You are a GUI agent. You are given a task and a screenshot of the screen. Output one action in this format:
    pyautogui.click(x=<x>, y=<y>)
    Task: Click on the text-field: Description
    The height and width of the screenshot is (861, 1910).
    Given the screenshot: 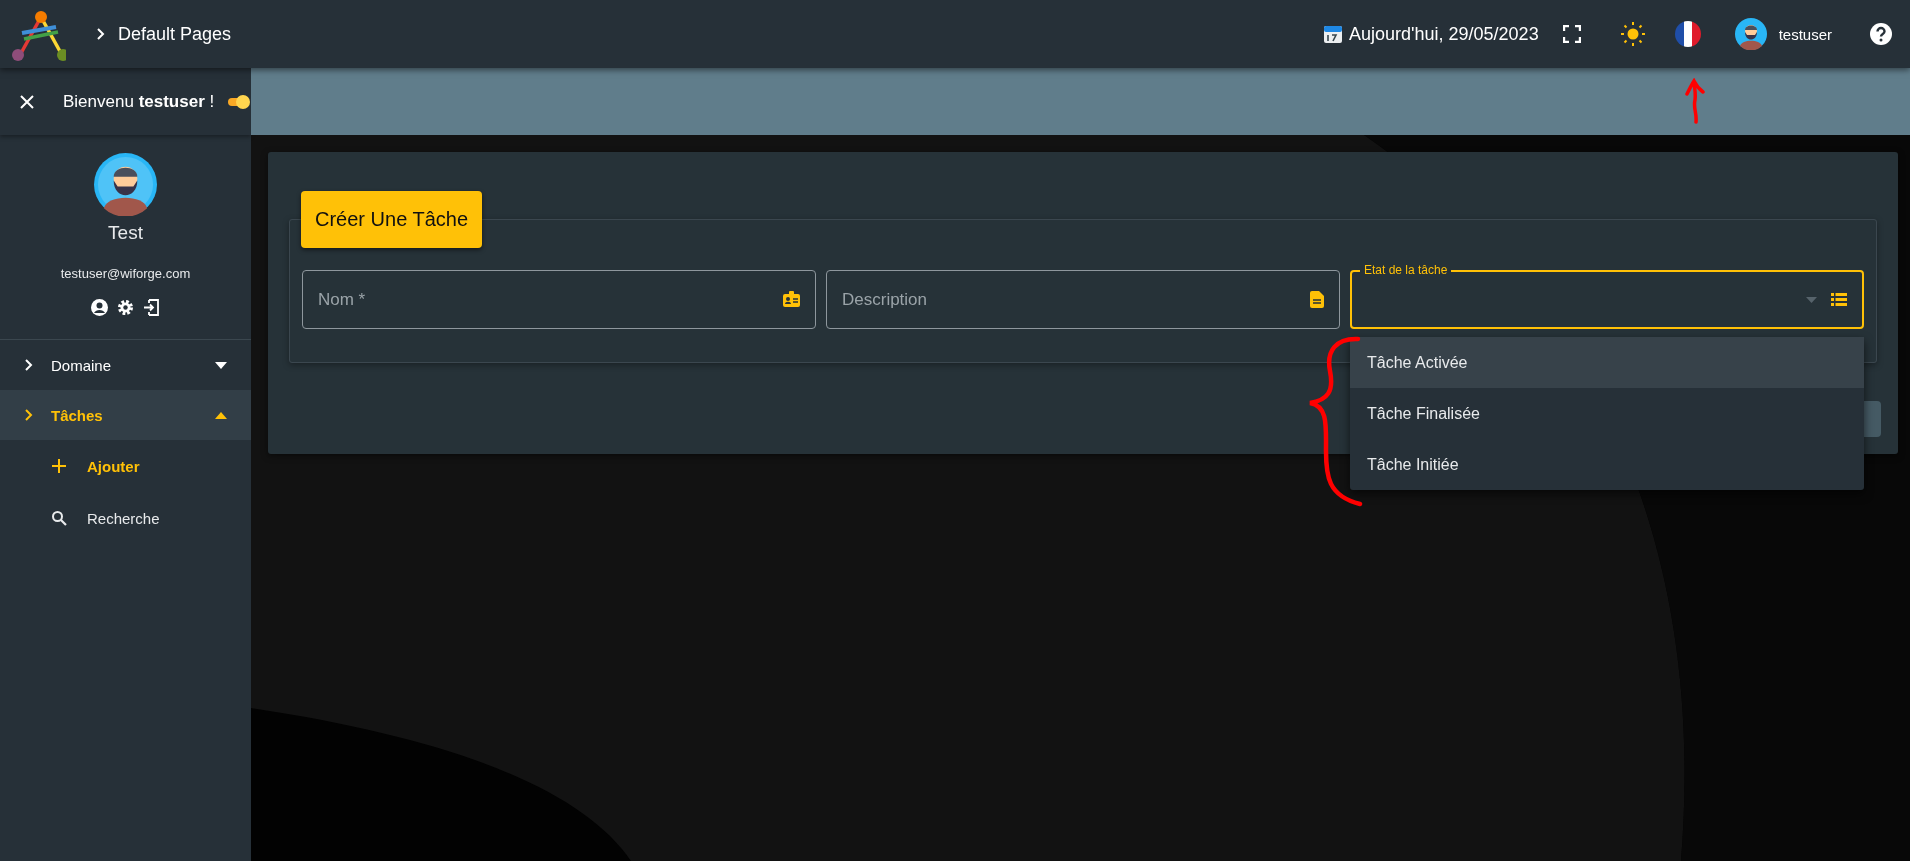 What is the action you would take?
    pyautogui.click(x=1083, y=299)
    